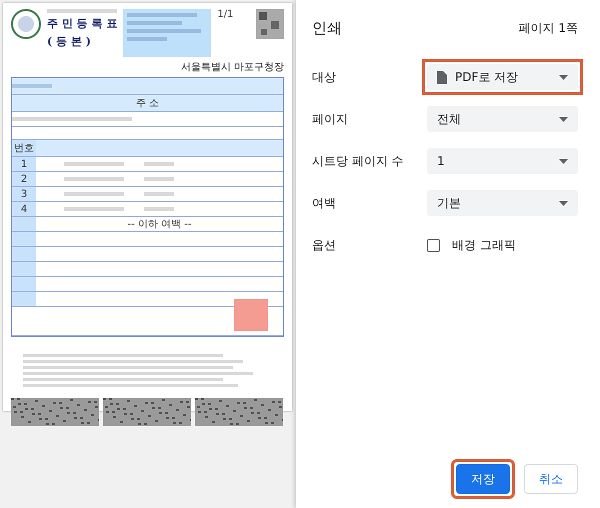  I want to click on dialog-title: 인쇄, so click(327, 28).